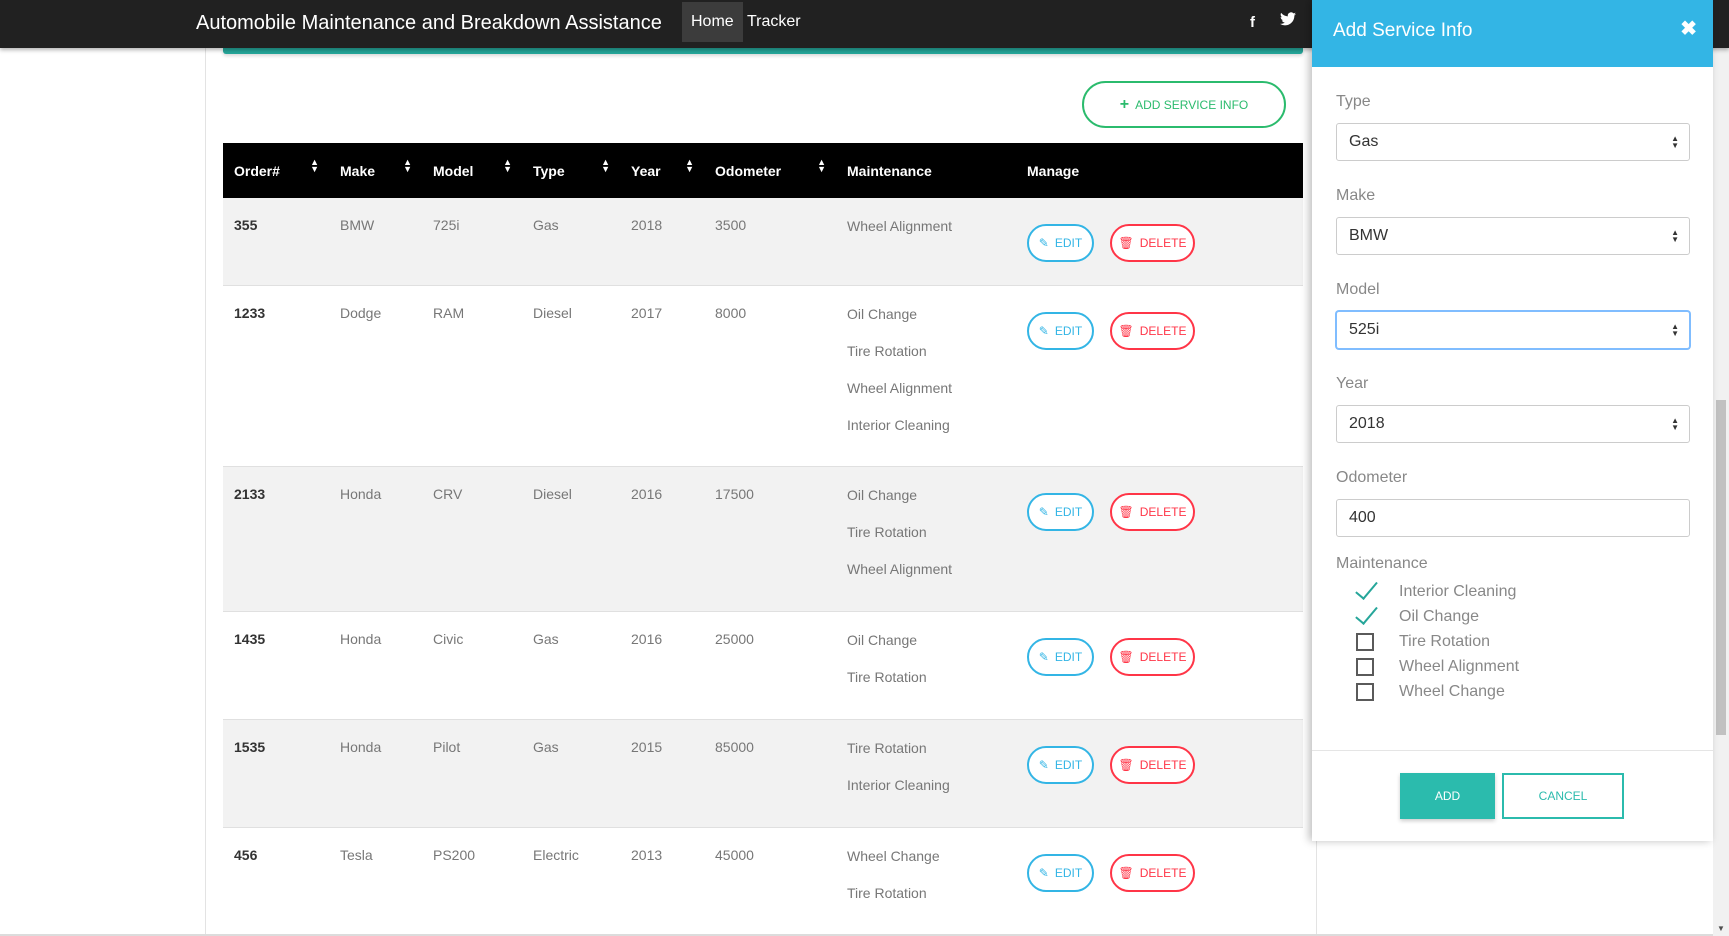 The width and height of the screenshot is (1729, 936). Describe the element at coordinates (1362, 517) in the screenshot. I see `odometer-input-value: 400` at that location.